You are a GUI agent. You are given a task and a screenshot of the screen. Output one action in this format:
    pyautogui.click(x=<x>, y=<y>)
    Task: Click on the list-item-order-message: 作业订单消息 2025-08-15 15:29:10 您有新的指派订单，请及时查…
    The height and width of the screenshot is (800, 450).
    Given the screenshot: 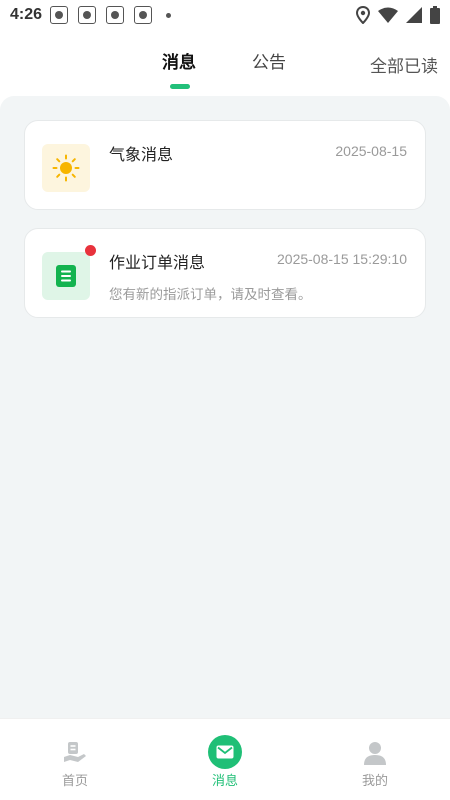 What is the action you would take?
    pyautogui.click(x=225, y=273)
    